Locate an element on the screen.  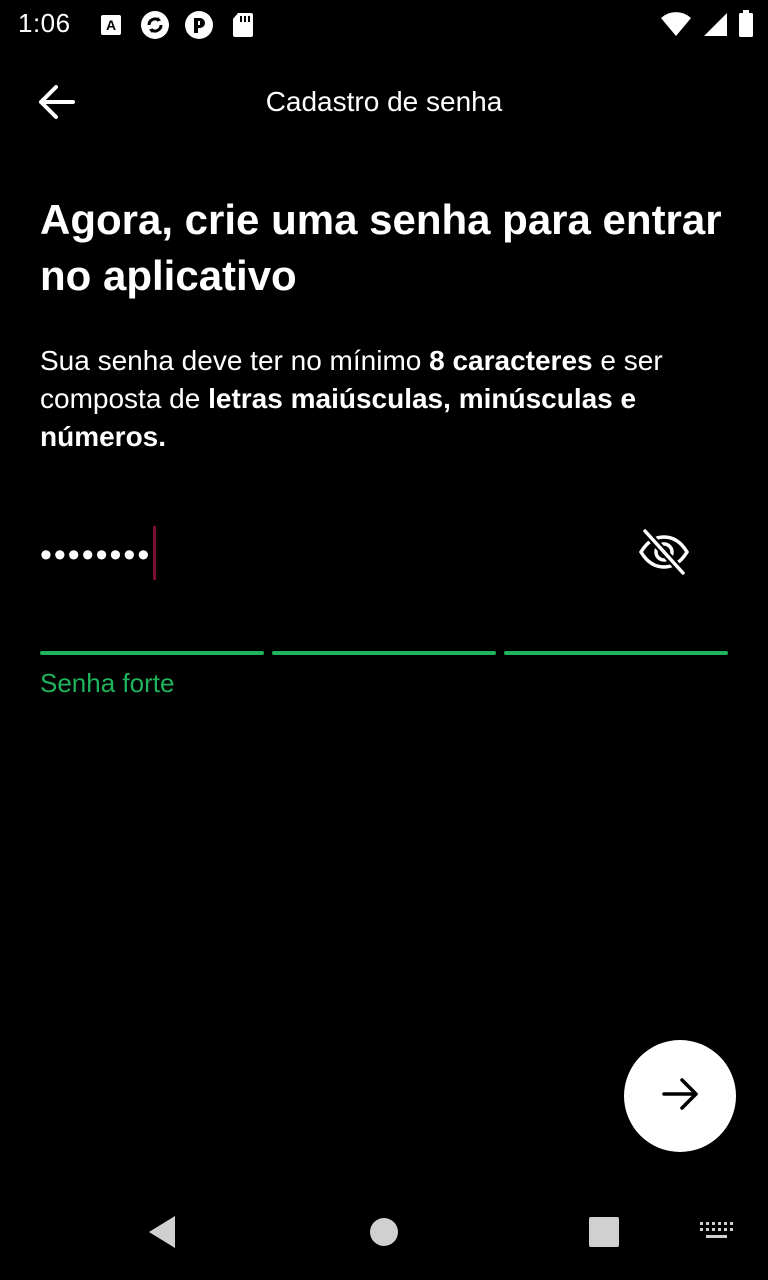
app-bar: Cadastro de senha is located at coordinates (384, 104).